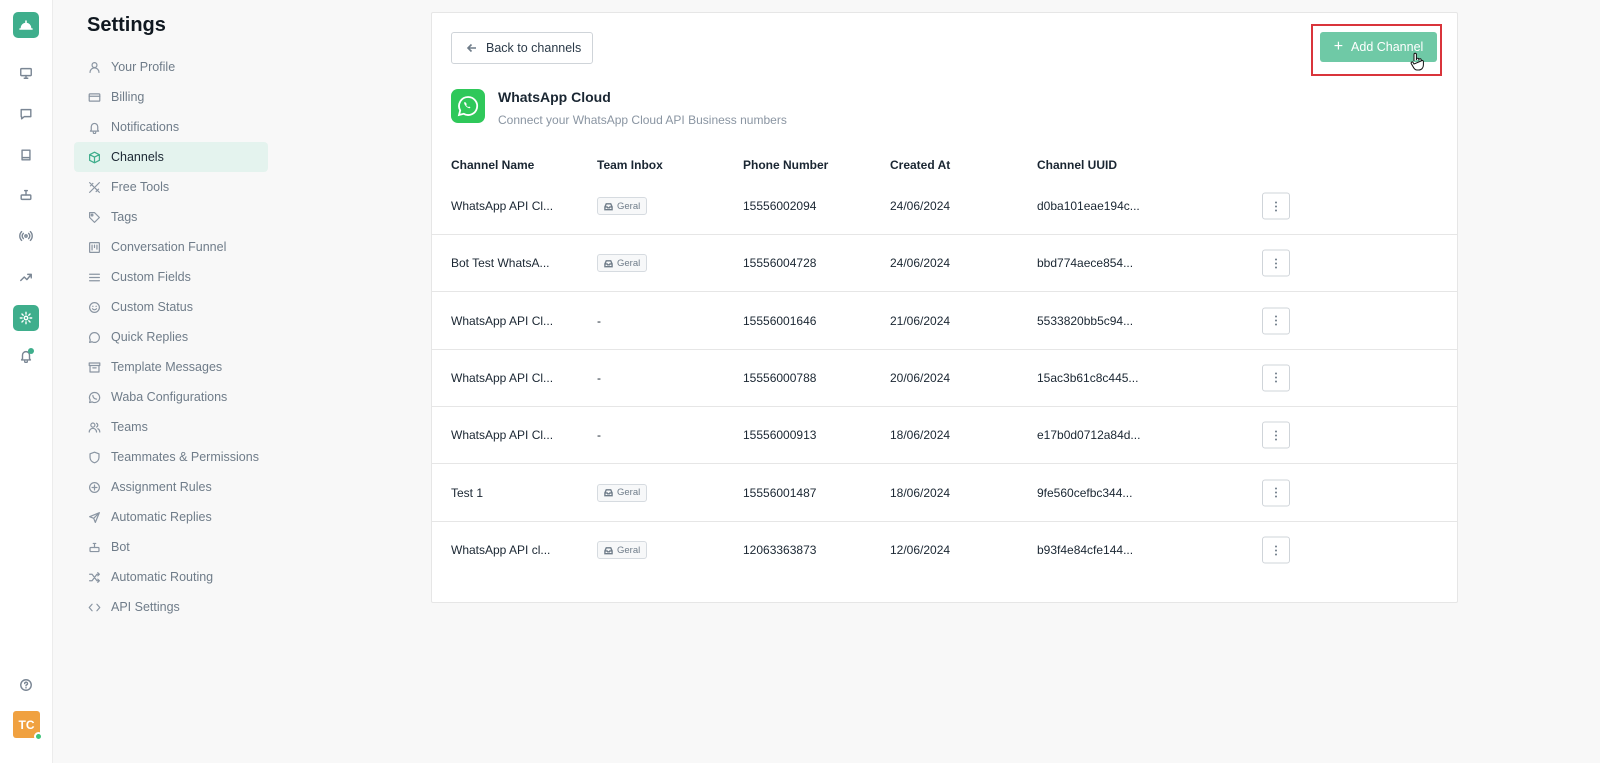  Describe the element at coordinates (780, 206) in the screenshot. I see `phone-number: 15556002094` at that location.